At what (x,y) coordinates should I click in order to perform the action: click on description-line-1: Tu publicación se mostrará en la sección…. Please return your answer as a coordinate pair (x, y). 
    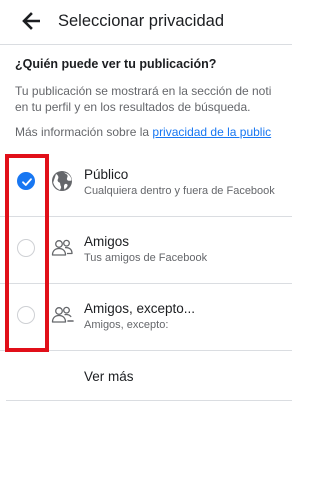
    Looking at the image, I should click on (143, 91).